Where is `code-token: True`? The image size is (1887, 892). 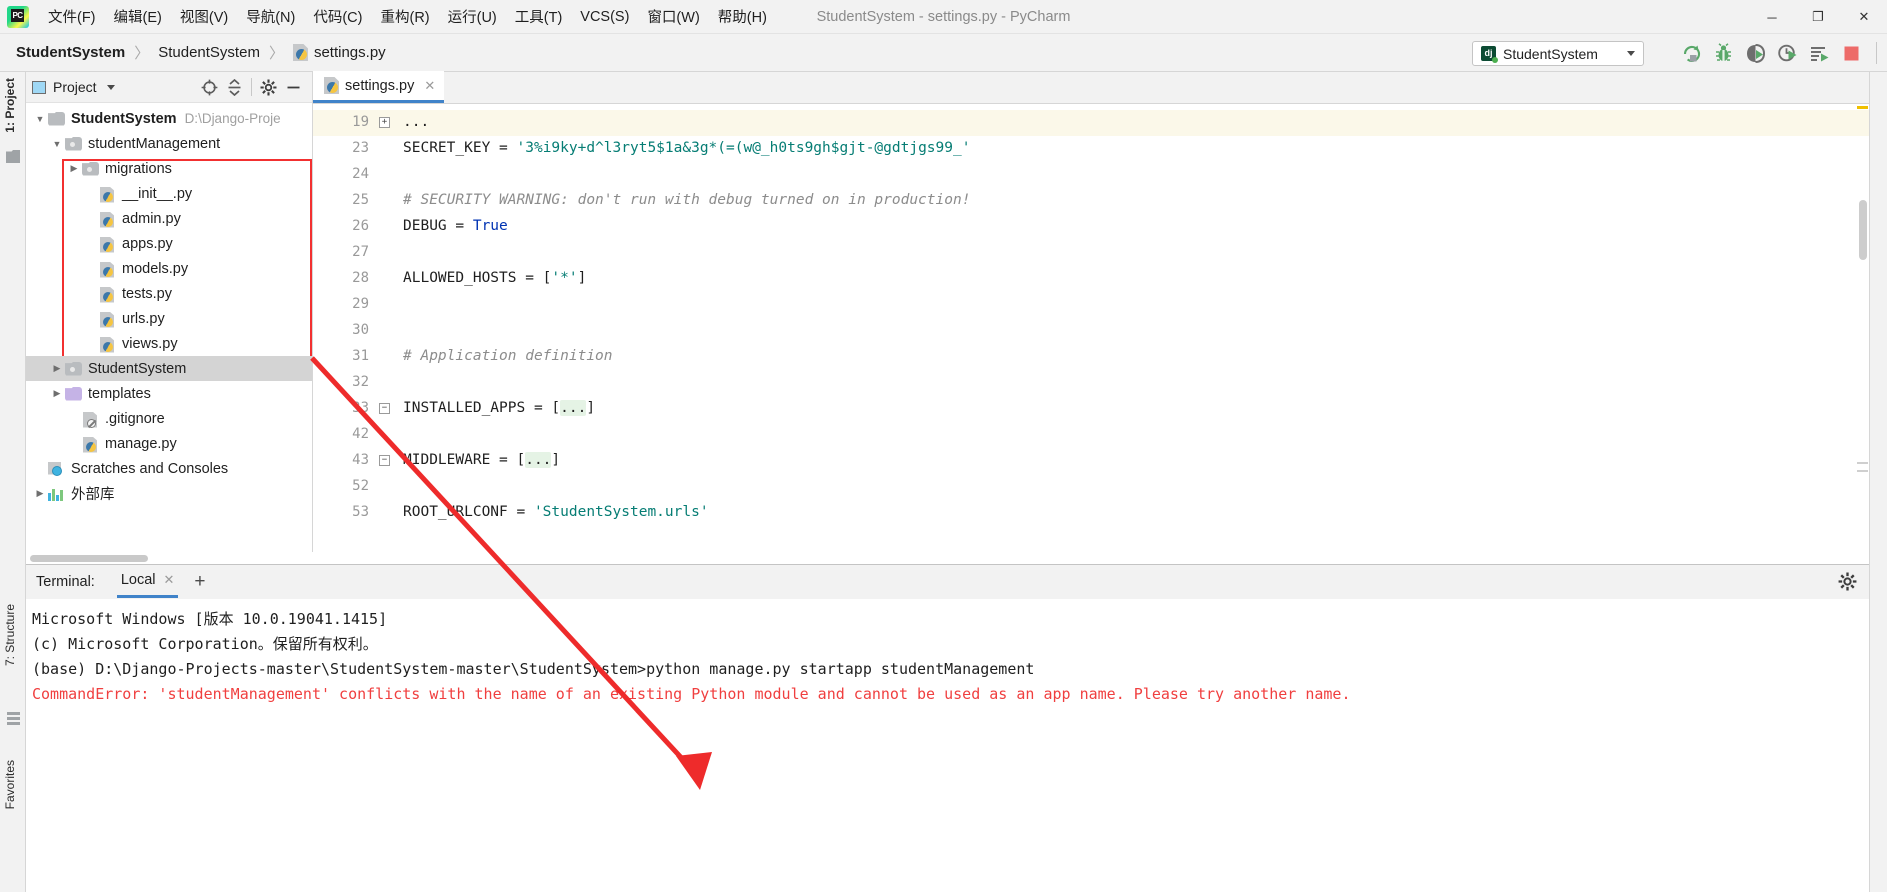
code-token: True is located at coordinates (490, 226).